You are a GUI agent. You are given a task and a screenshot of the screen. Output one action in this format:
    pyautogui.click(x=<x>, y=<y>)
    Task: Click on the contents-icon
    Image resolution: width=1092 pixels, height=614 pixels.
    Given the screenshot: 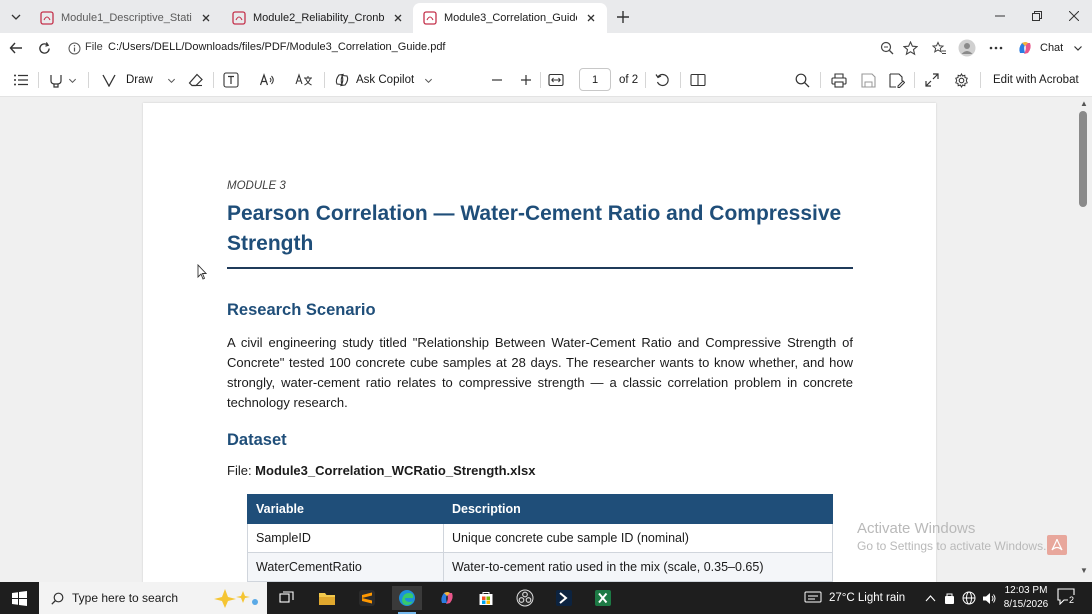 What is the action you would take?
    pyautogui.click(x=21, y=80)
    